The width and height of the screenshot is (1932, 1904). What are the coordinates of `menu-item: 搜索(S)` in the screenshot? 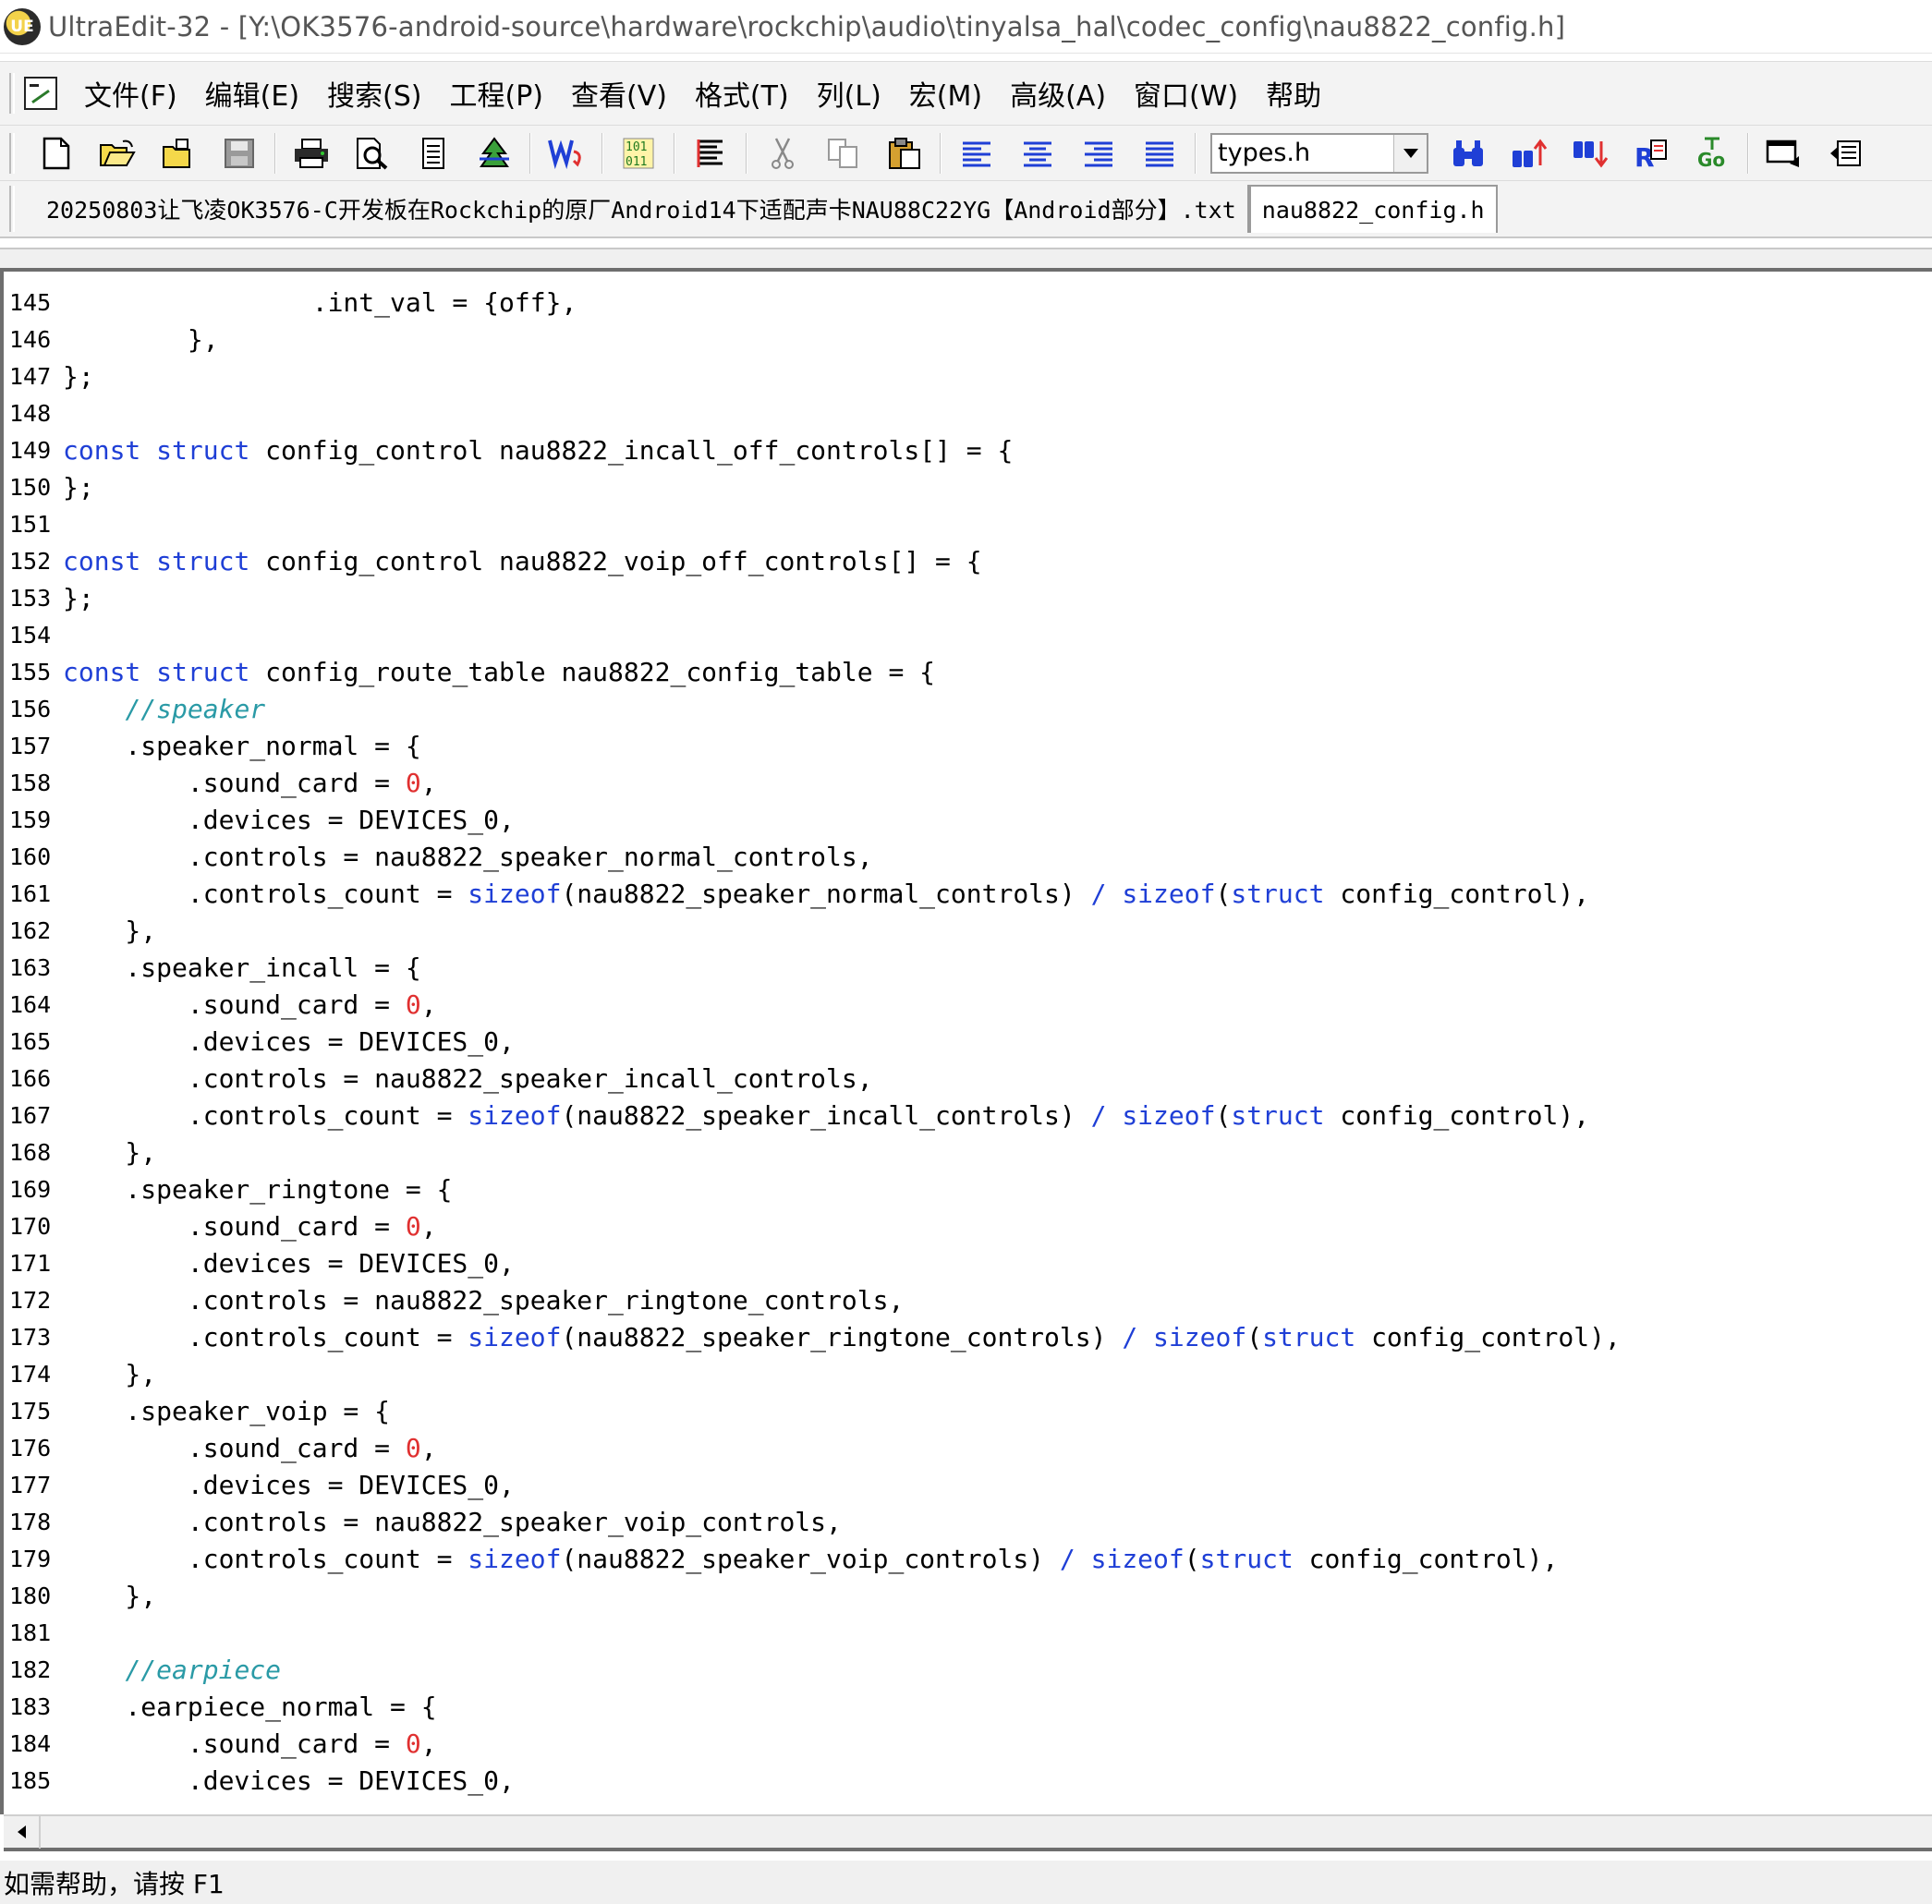 It's located at (374, 93).